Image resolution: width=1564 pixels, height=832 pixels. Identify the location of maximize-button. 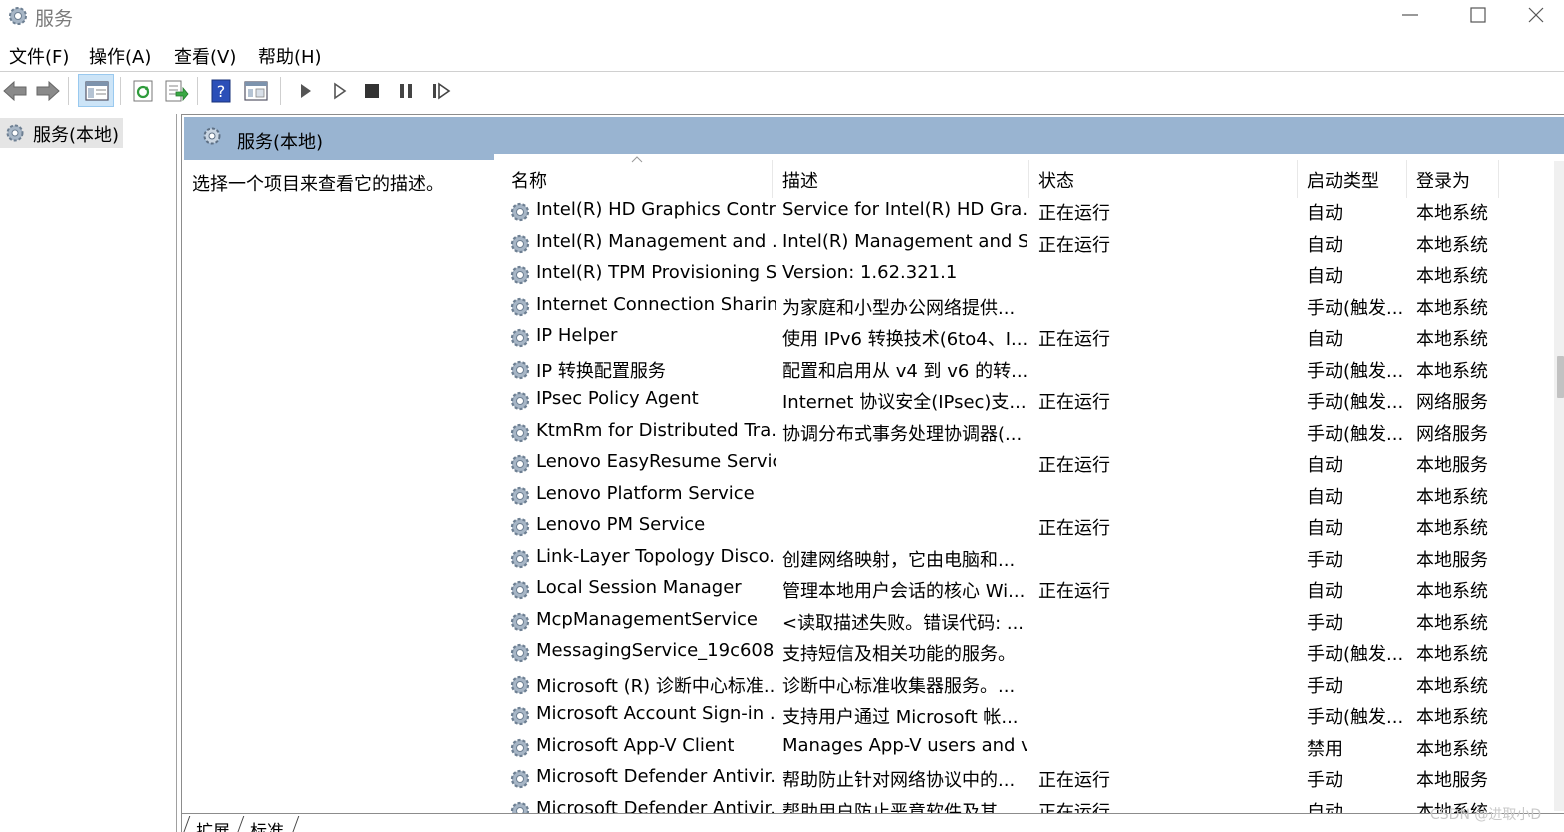
(1478, 17).